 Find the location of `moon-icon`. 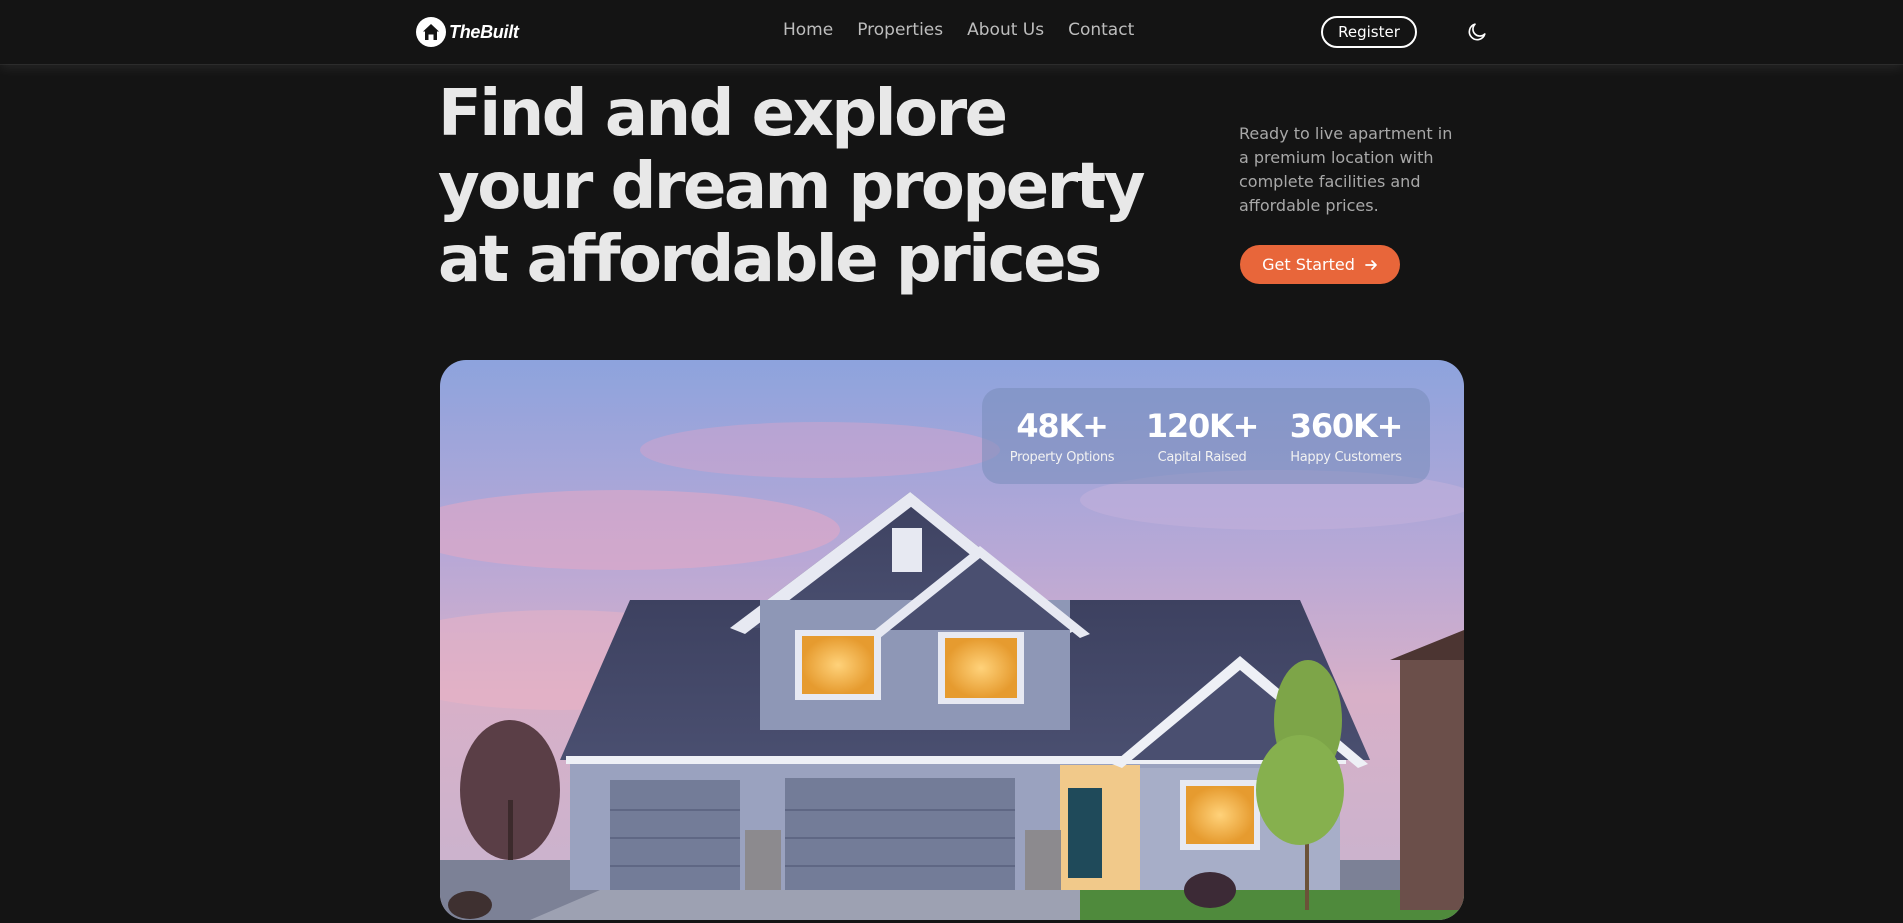

moon-icon is located at coordinates (1477, 32).